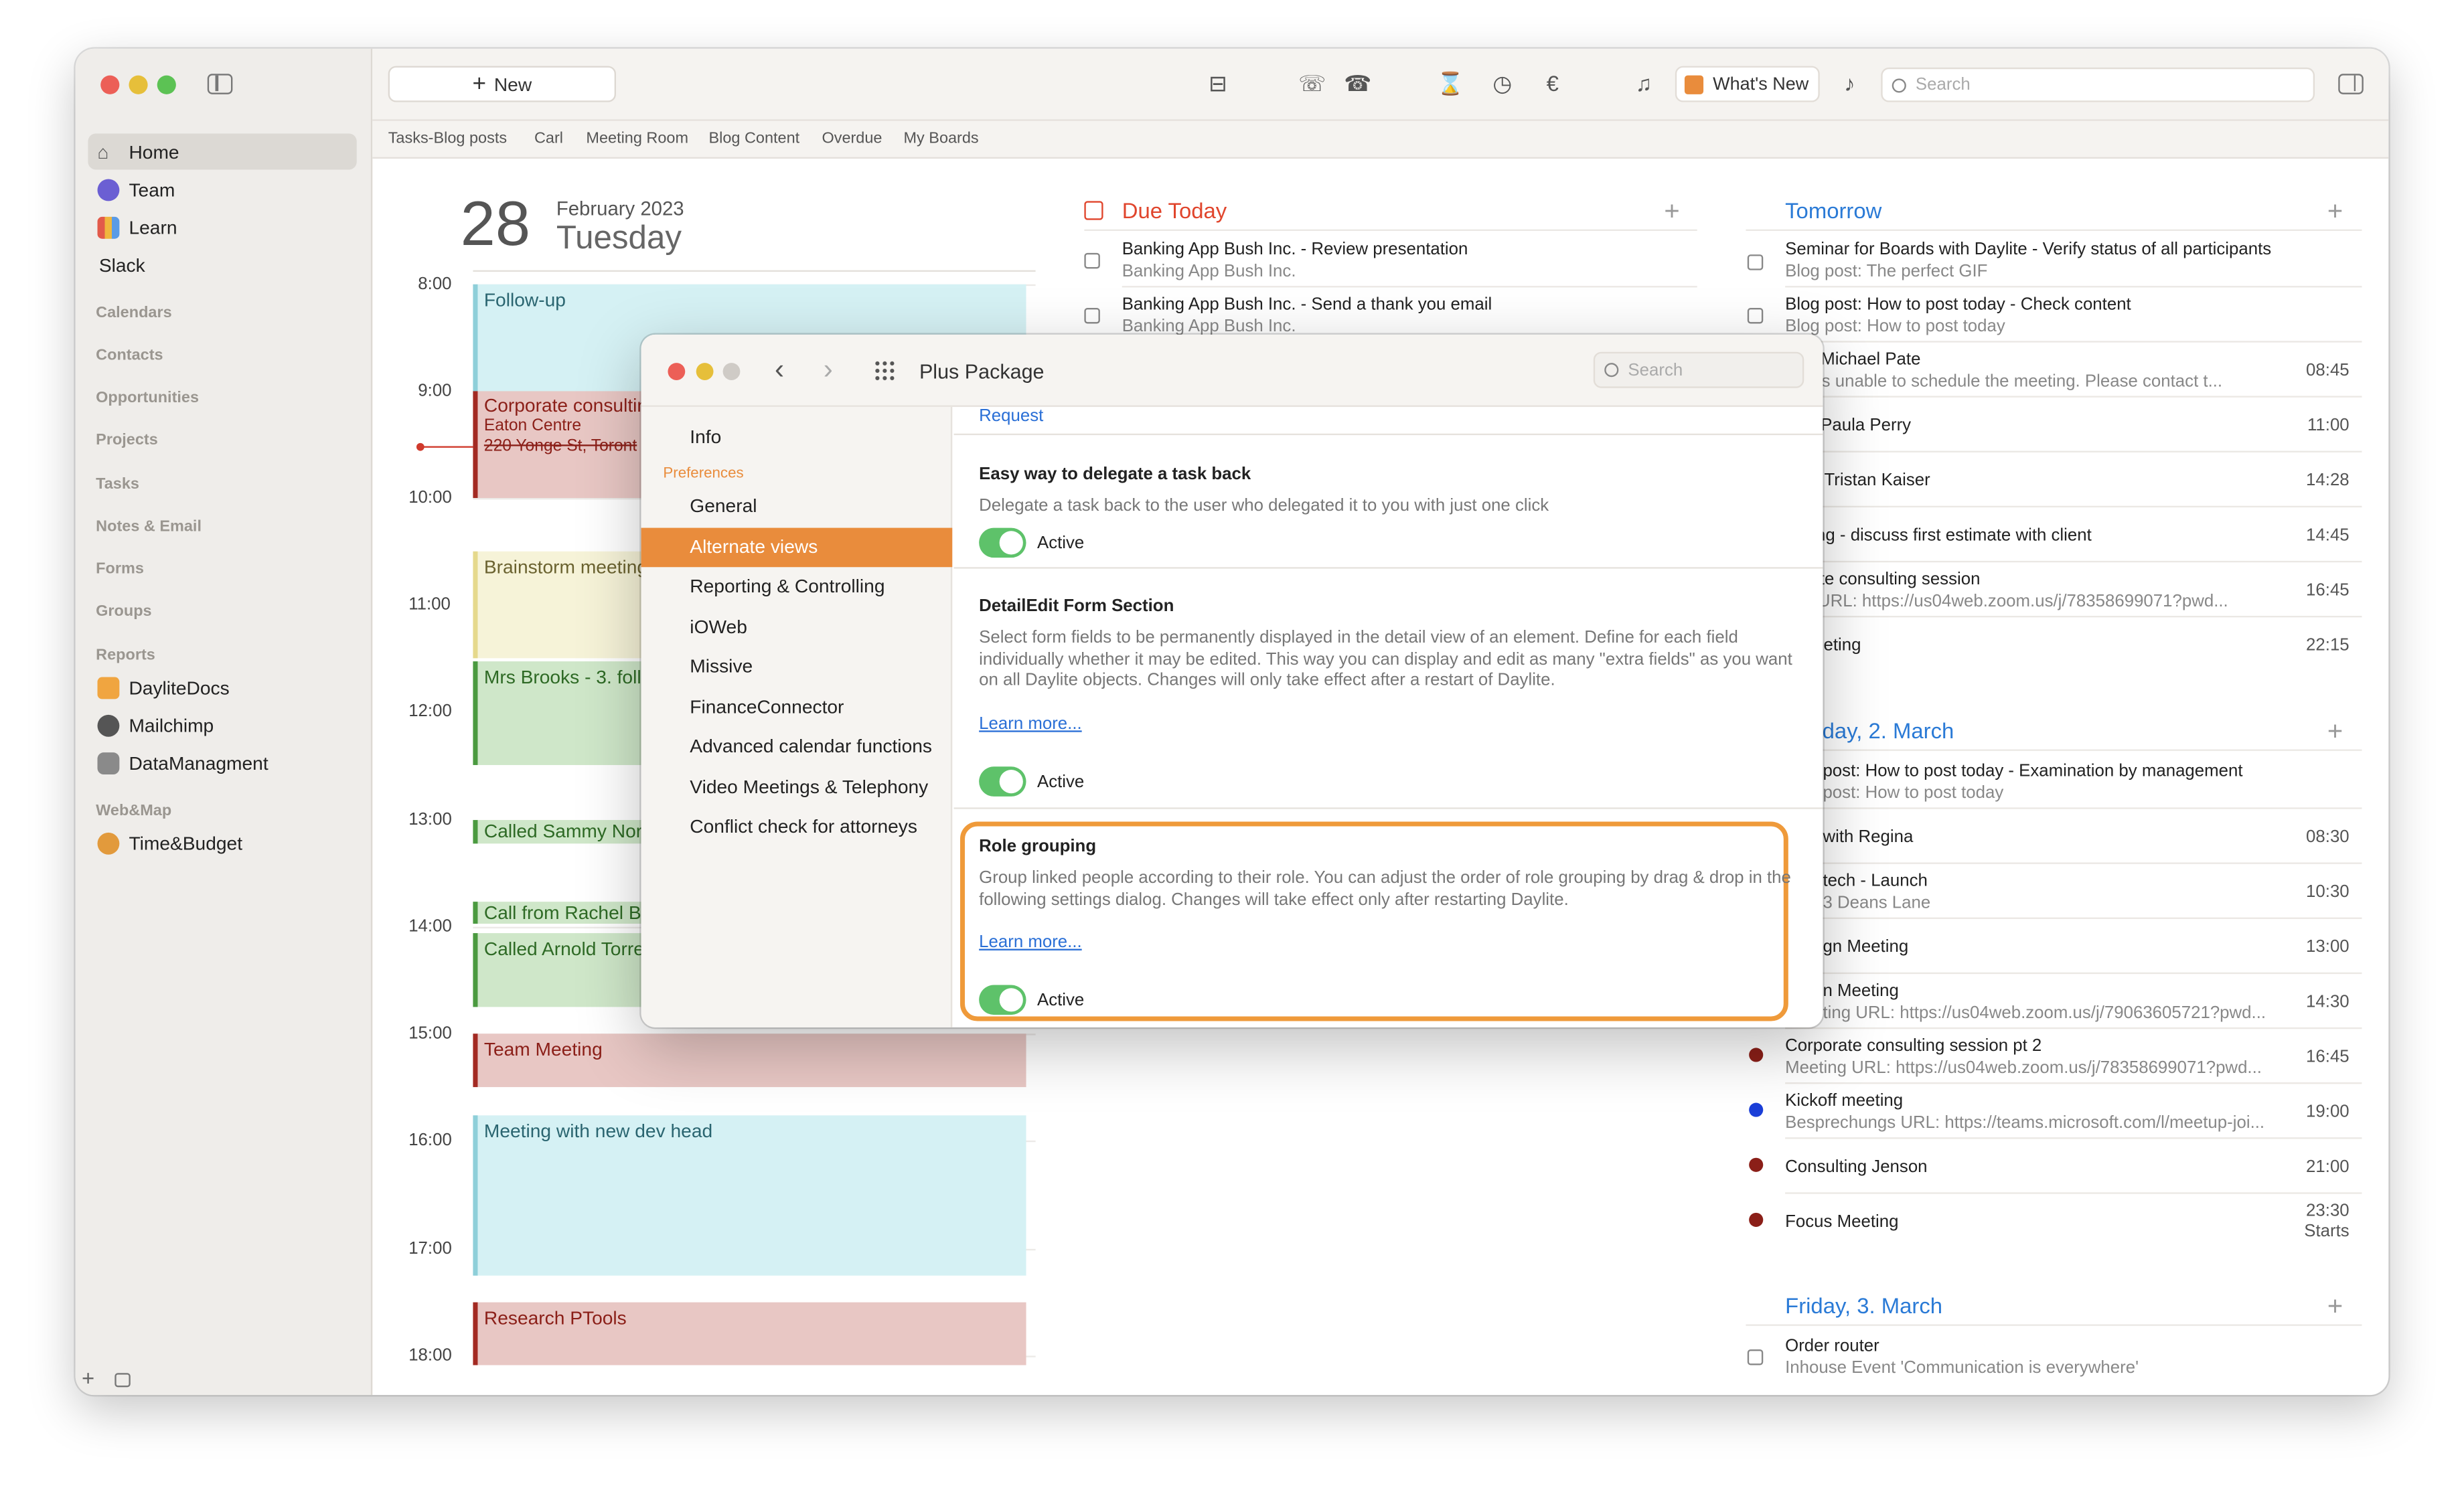 Image resolution: width=2464 pixels, height=1494 pixels. I want to click on tab-tasks-blog-posts: Tasks-Blog posts, so click(447, 139).